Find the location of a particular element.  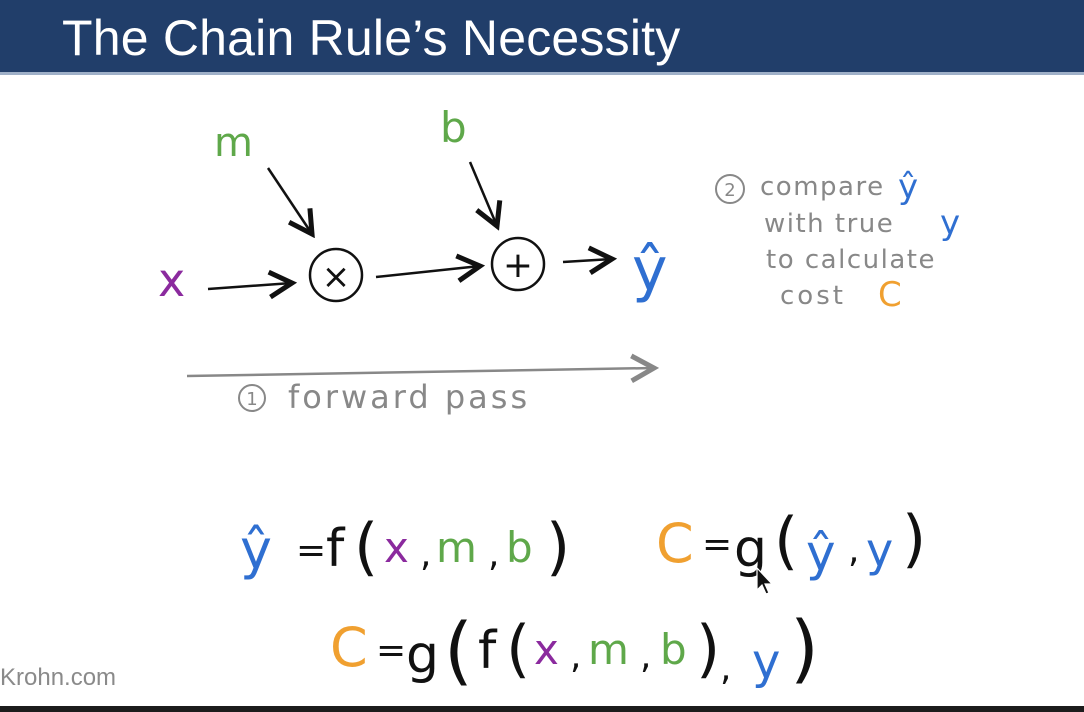

compare-yhat: ŷ is located at coordinates (908, 187).